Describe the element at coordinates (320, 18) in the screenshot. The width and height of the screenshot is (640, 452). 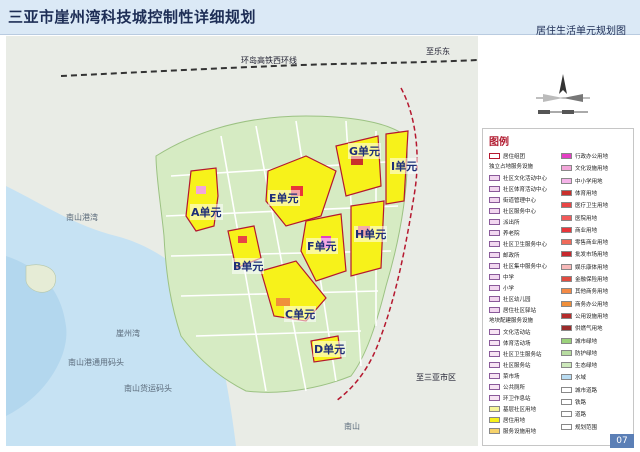
I see `header-bar: 三亚市崖州湾科技城控制性详细规划 居住生活单元规划图` at that location.